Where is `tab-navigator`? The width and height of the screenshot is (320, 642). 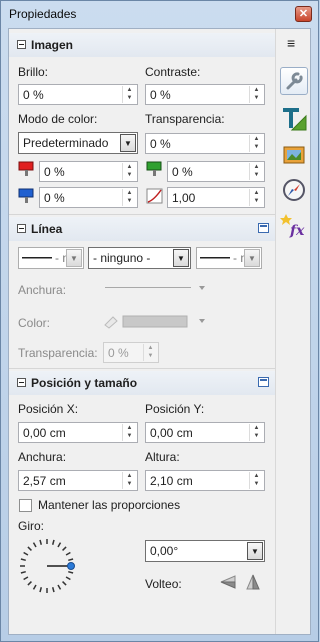 tab-navigator is located at coordinates (294, 190).